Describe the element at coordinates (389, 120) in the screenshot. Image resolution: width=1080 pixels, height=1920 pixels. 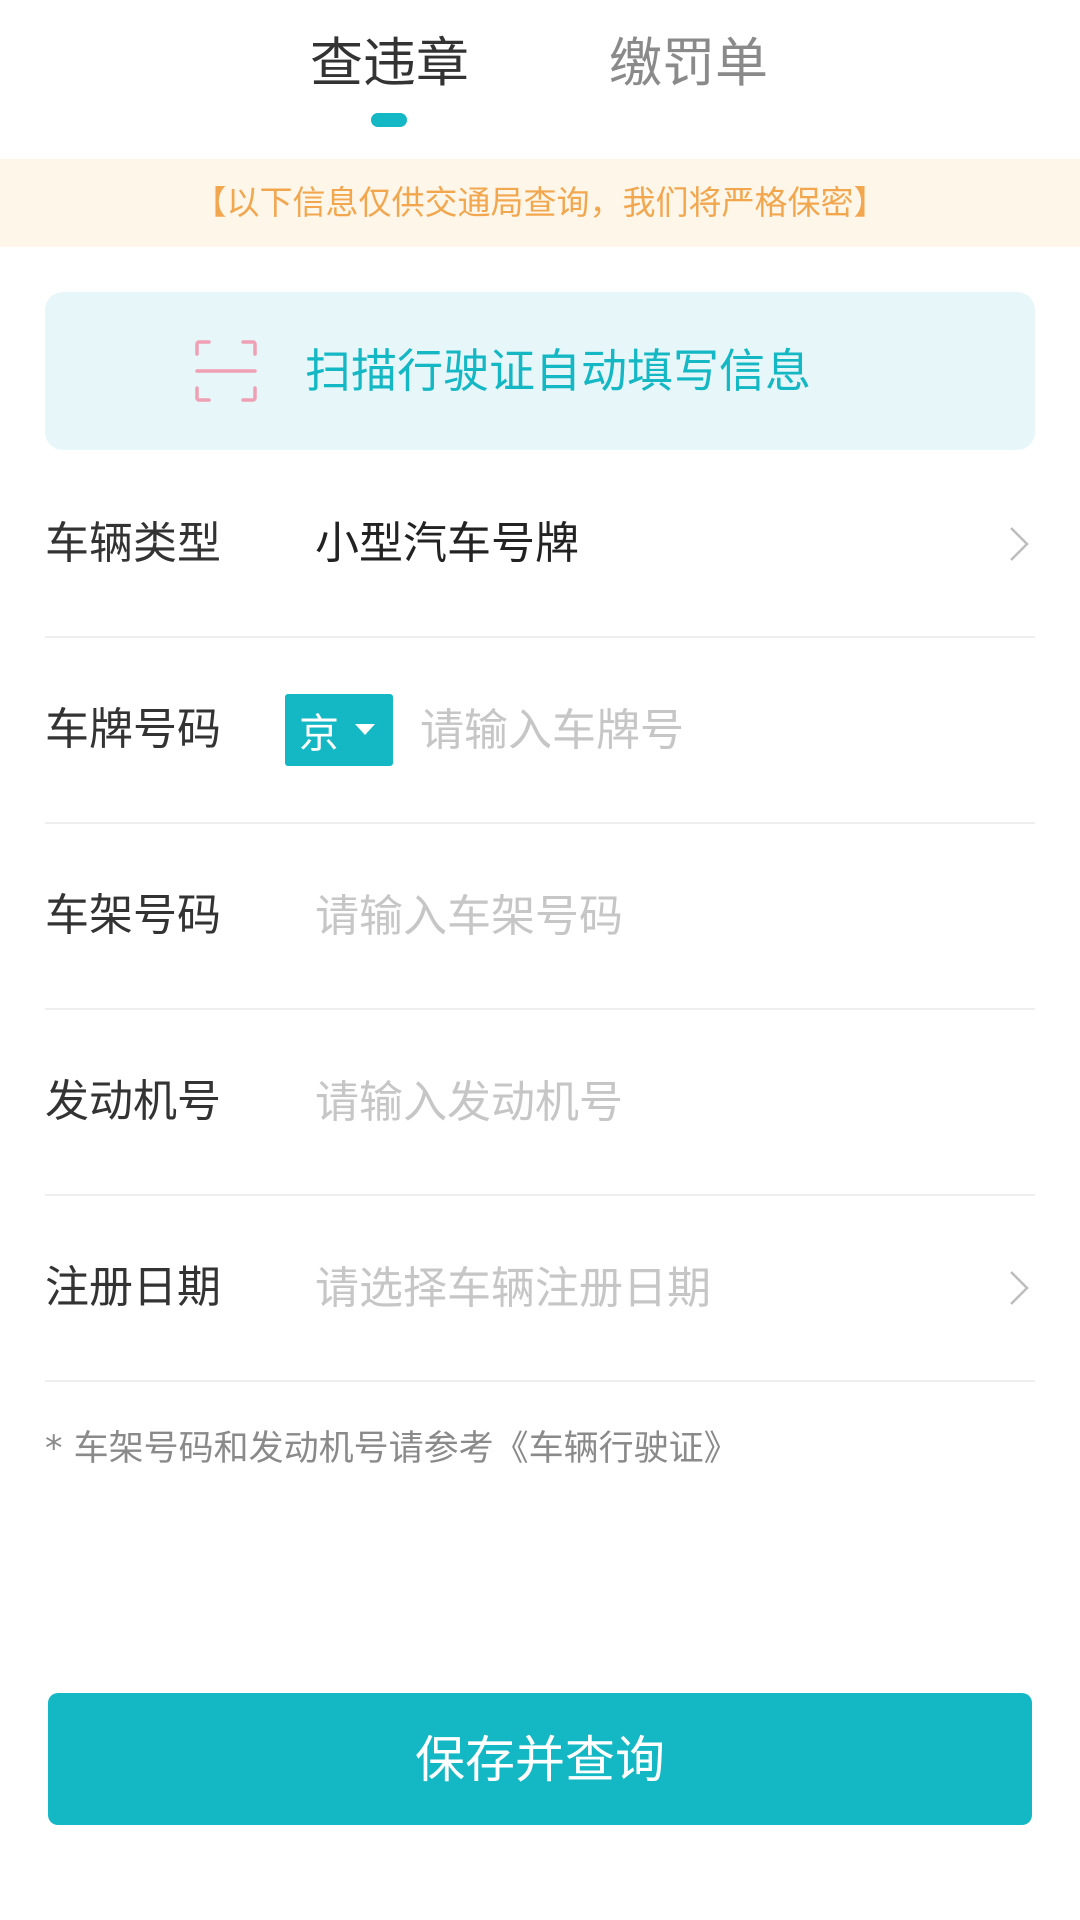
I see `active-tab-indicator` at that location.